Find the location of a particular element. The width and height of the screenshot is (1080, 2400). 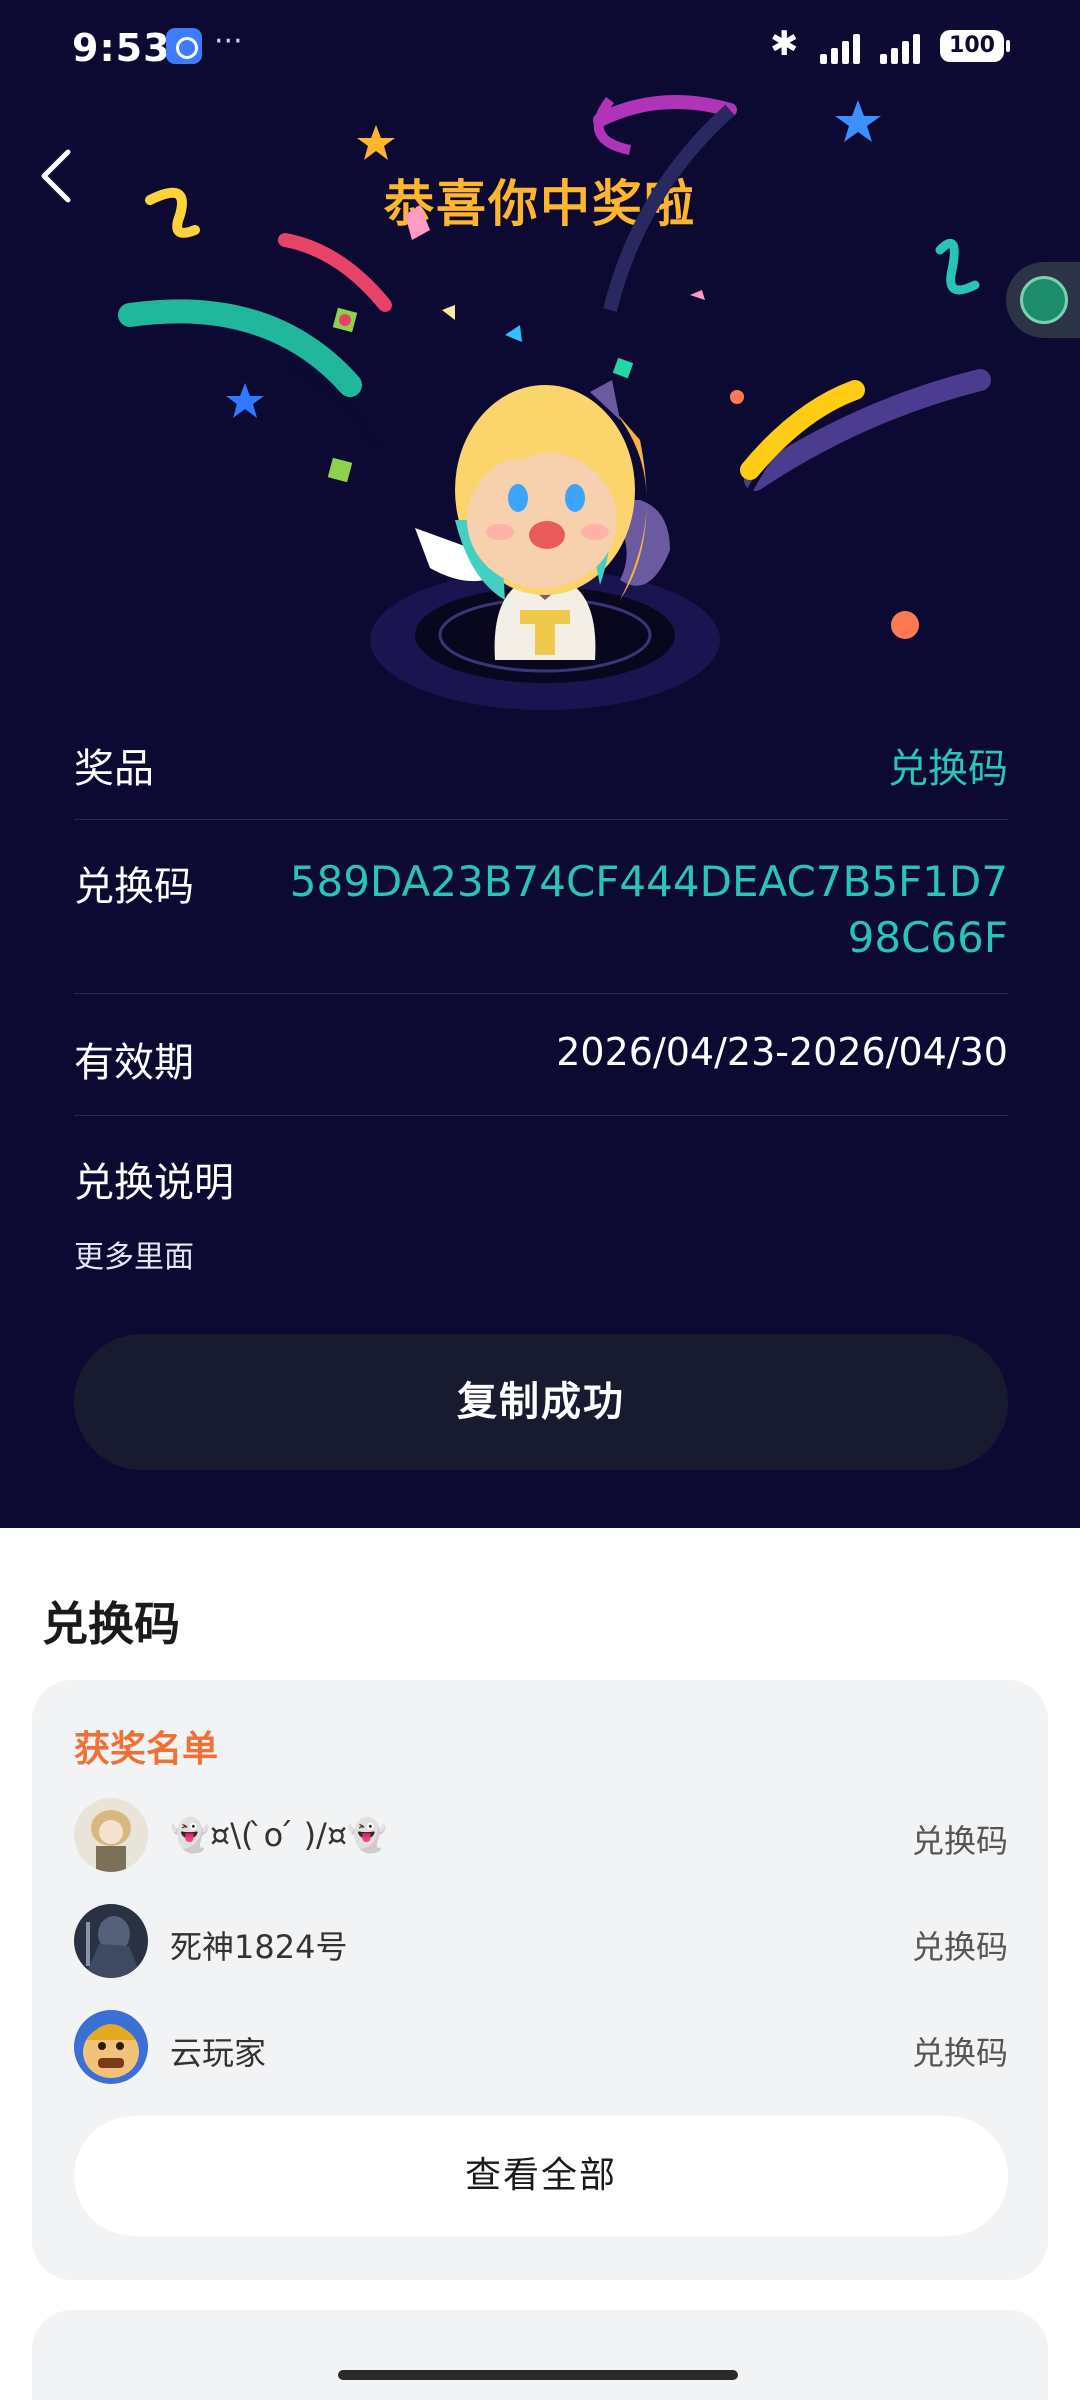

winner-row: 云玩家 兑换码 is located at coordinates (541, 2048).